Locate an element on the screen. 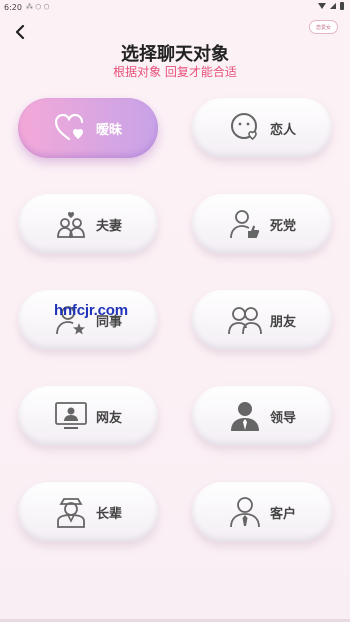  option-card-best-friend: 死党 is located at coordinates (262, 224).